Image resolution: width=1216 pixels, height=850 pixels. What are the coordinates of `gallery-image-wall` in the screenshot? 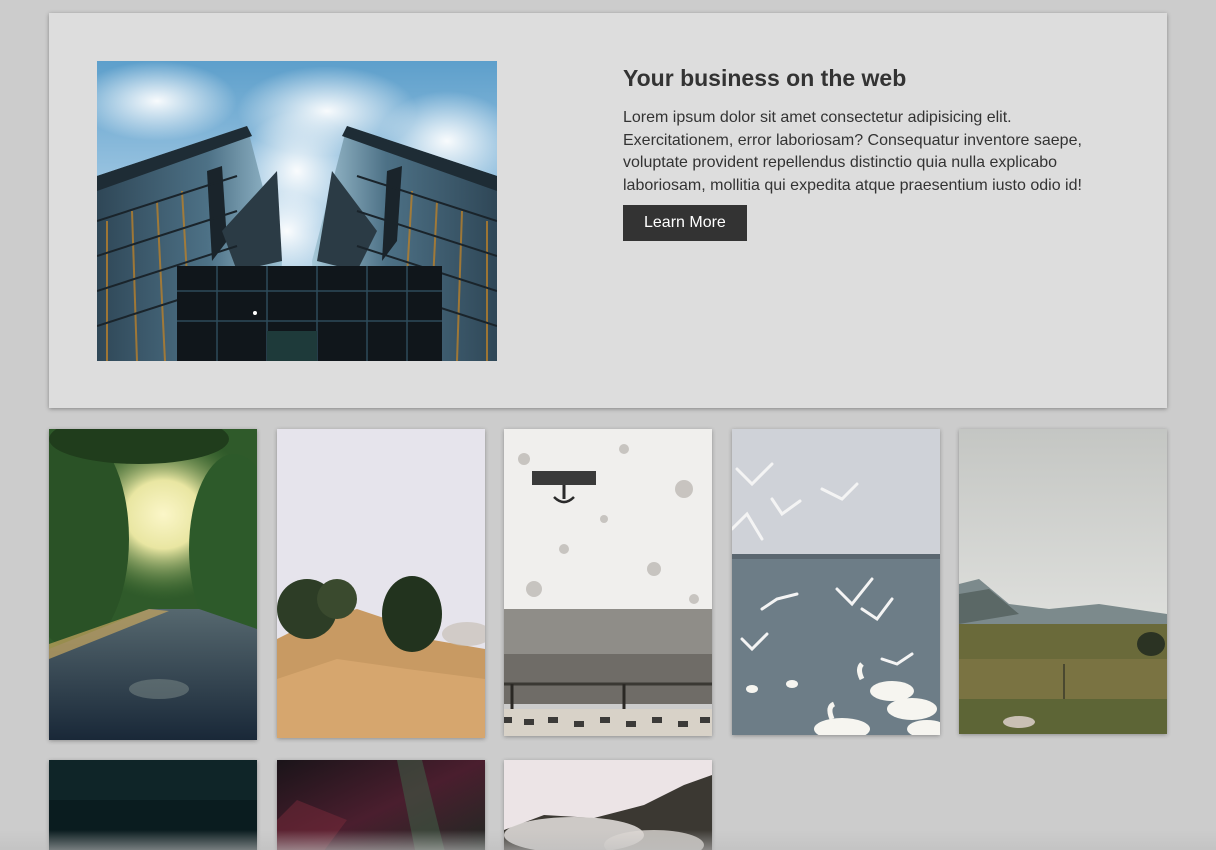 It's located at (608, 582).